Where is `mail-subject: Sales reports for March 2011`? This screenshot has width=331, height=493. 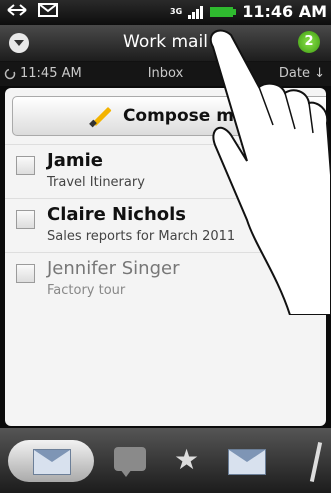 mail-subject: Sales reports for March 2011 is located at coordinates (141, 236).